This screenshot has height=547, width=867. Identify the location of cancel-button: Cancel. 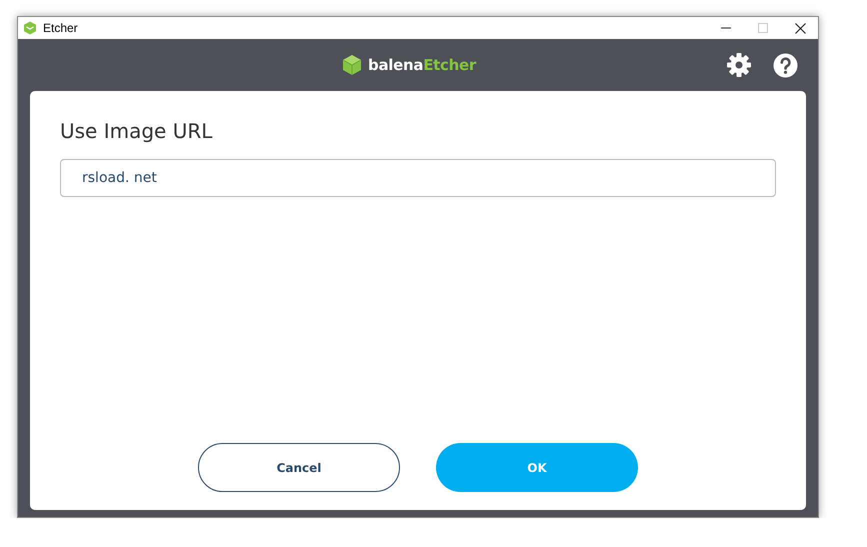
(299, 467).